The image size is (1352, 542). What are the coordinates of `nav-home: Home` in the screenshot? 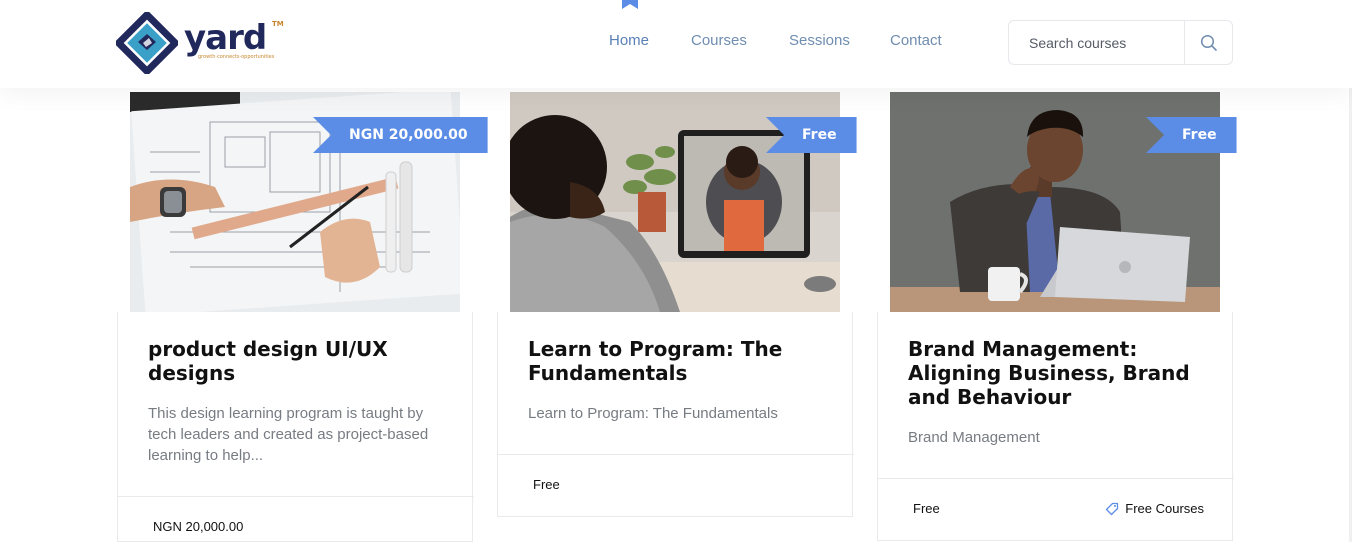 It's located at (629, 40).